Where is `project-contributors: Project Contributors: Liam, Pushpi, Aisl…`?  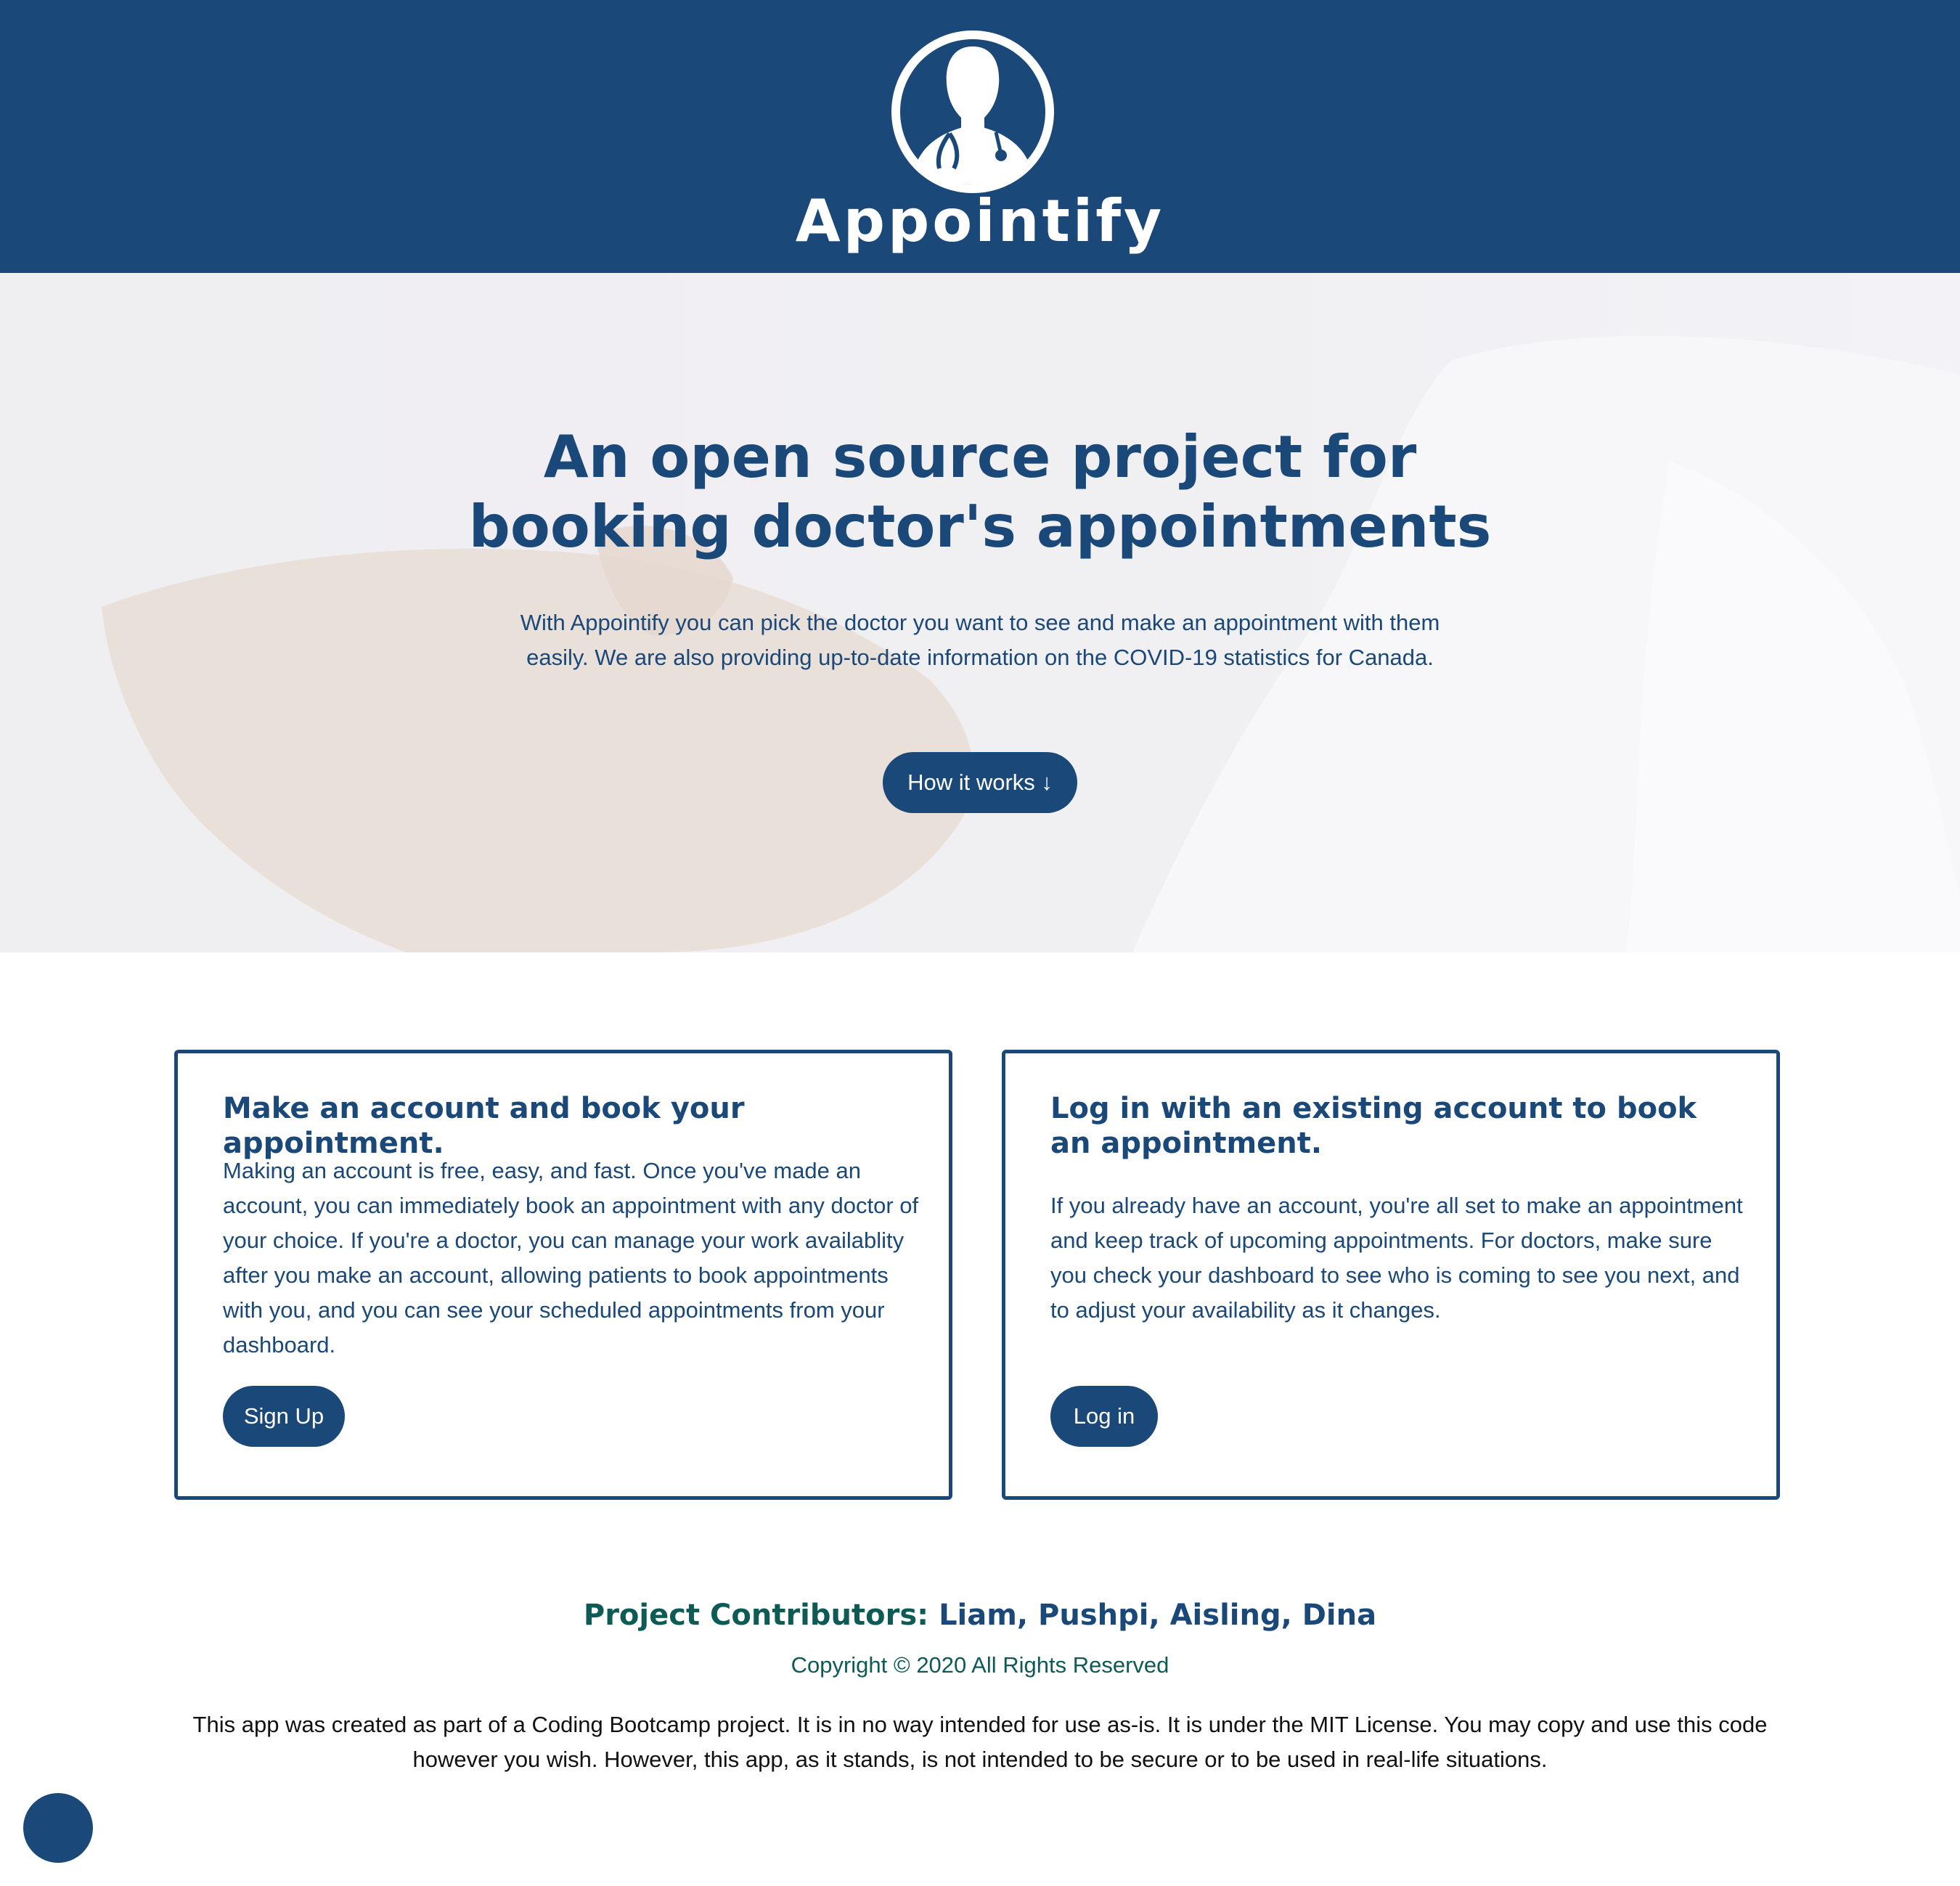 project-contributors: Project Contributors: Liam, Pushpi, Aisl… is located at coordinates (980, 1616).